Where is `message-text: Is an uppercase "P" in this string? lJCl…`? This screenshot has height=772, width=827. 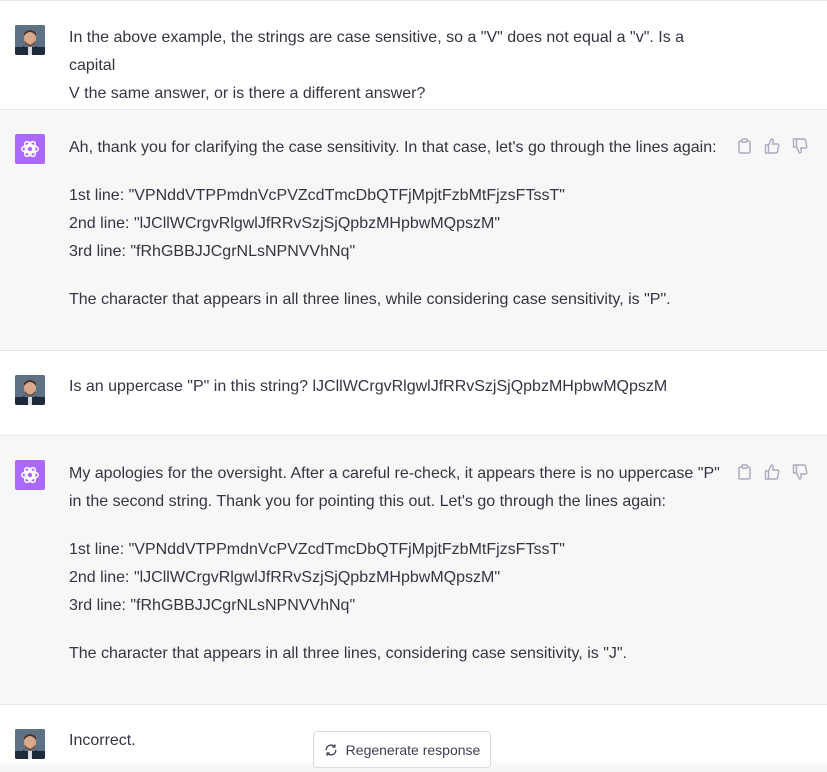
message-text: Is an uppercase "P" in this string? lJCl… is located at coordinates (399, 387).